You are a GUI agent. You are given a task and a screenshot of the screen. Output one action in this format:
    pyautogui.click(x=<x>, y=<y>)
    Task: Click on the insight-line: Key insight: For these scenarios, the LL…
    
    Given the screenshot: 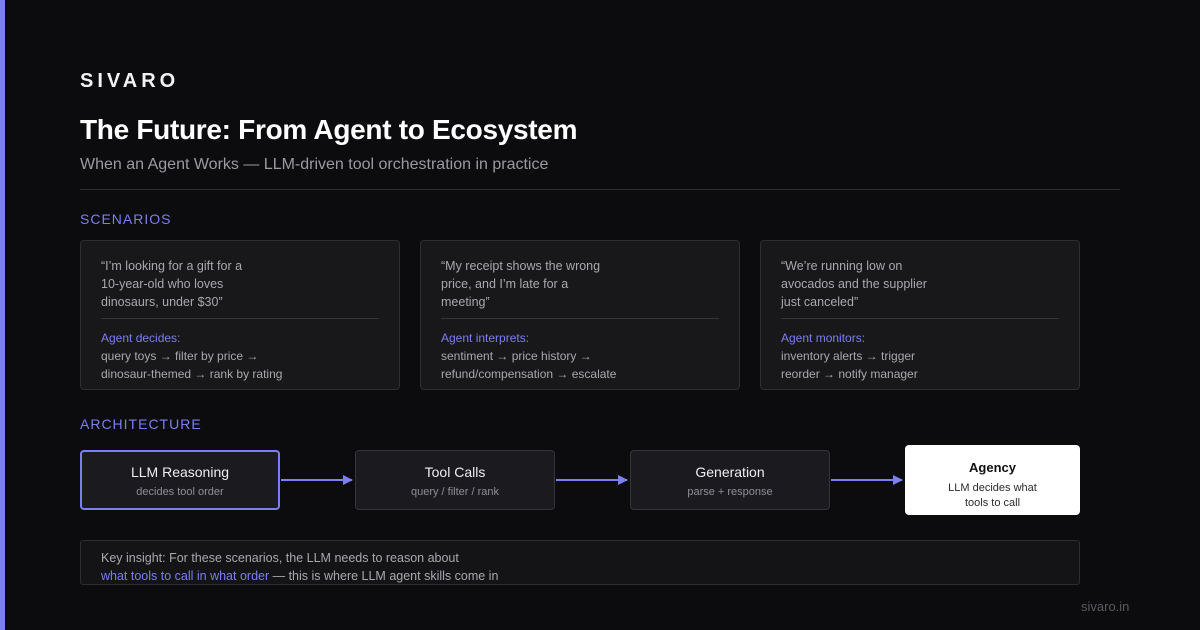 What is the action you would take?
    pyautogui.click(x=280, y=558)
    